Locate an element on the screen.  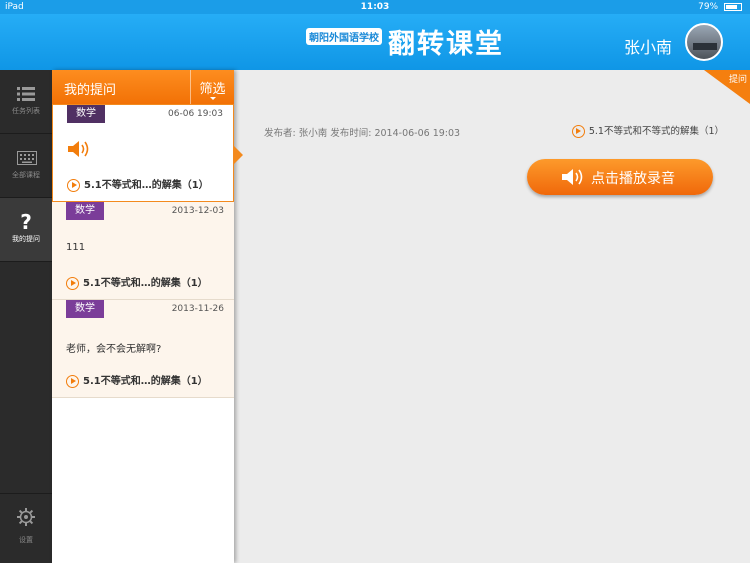
sidebar-item-courses: 全部课程 is located at coordinates (26, 166).